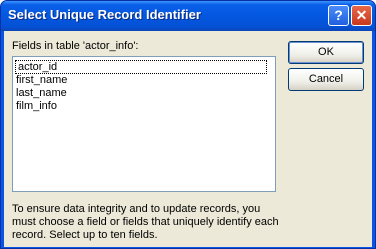 The image size is (376, 249). I want to click on fields-label: Fields in table 'actor_info':, so click(75, 46).